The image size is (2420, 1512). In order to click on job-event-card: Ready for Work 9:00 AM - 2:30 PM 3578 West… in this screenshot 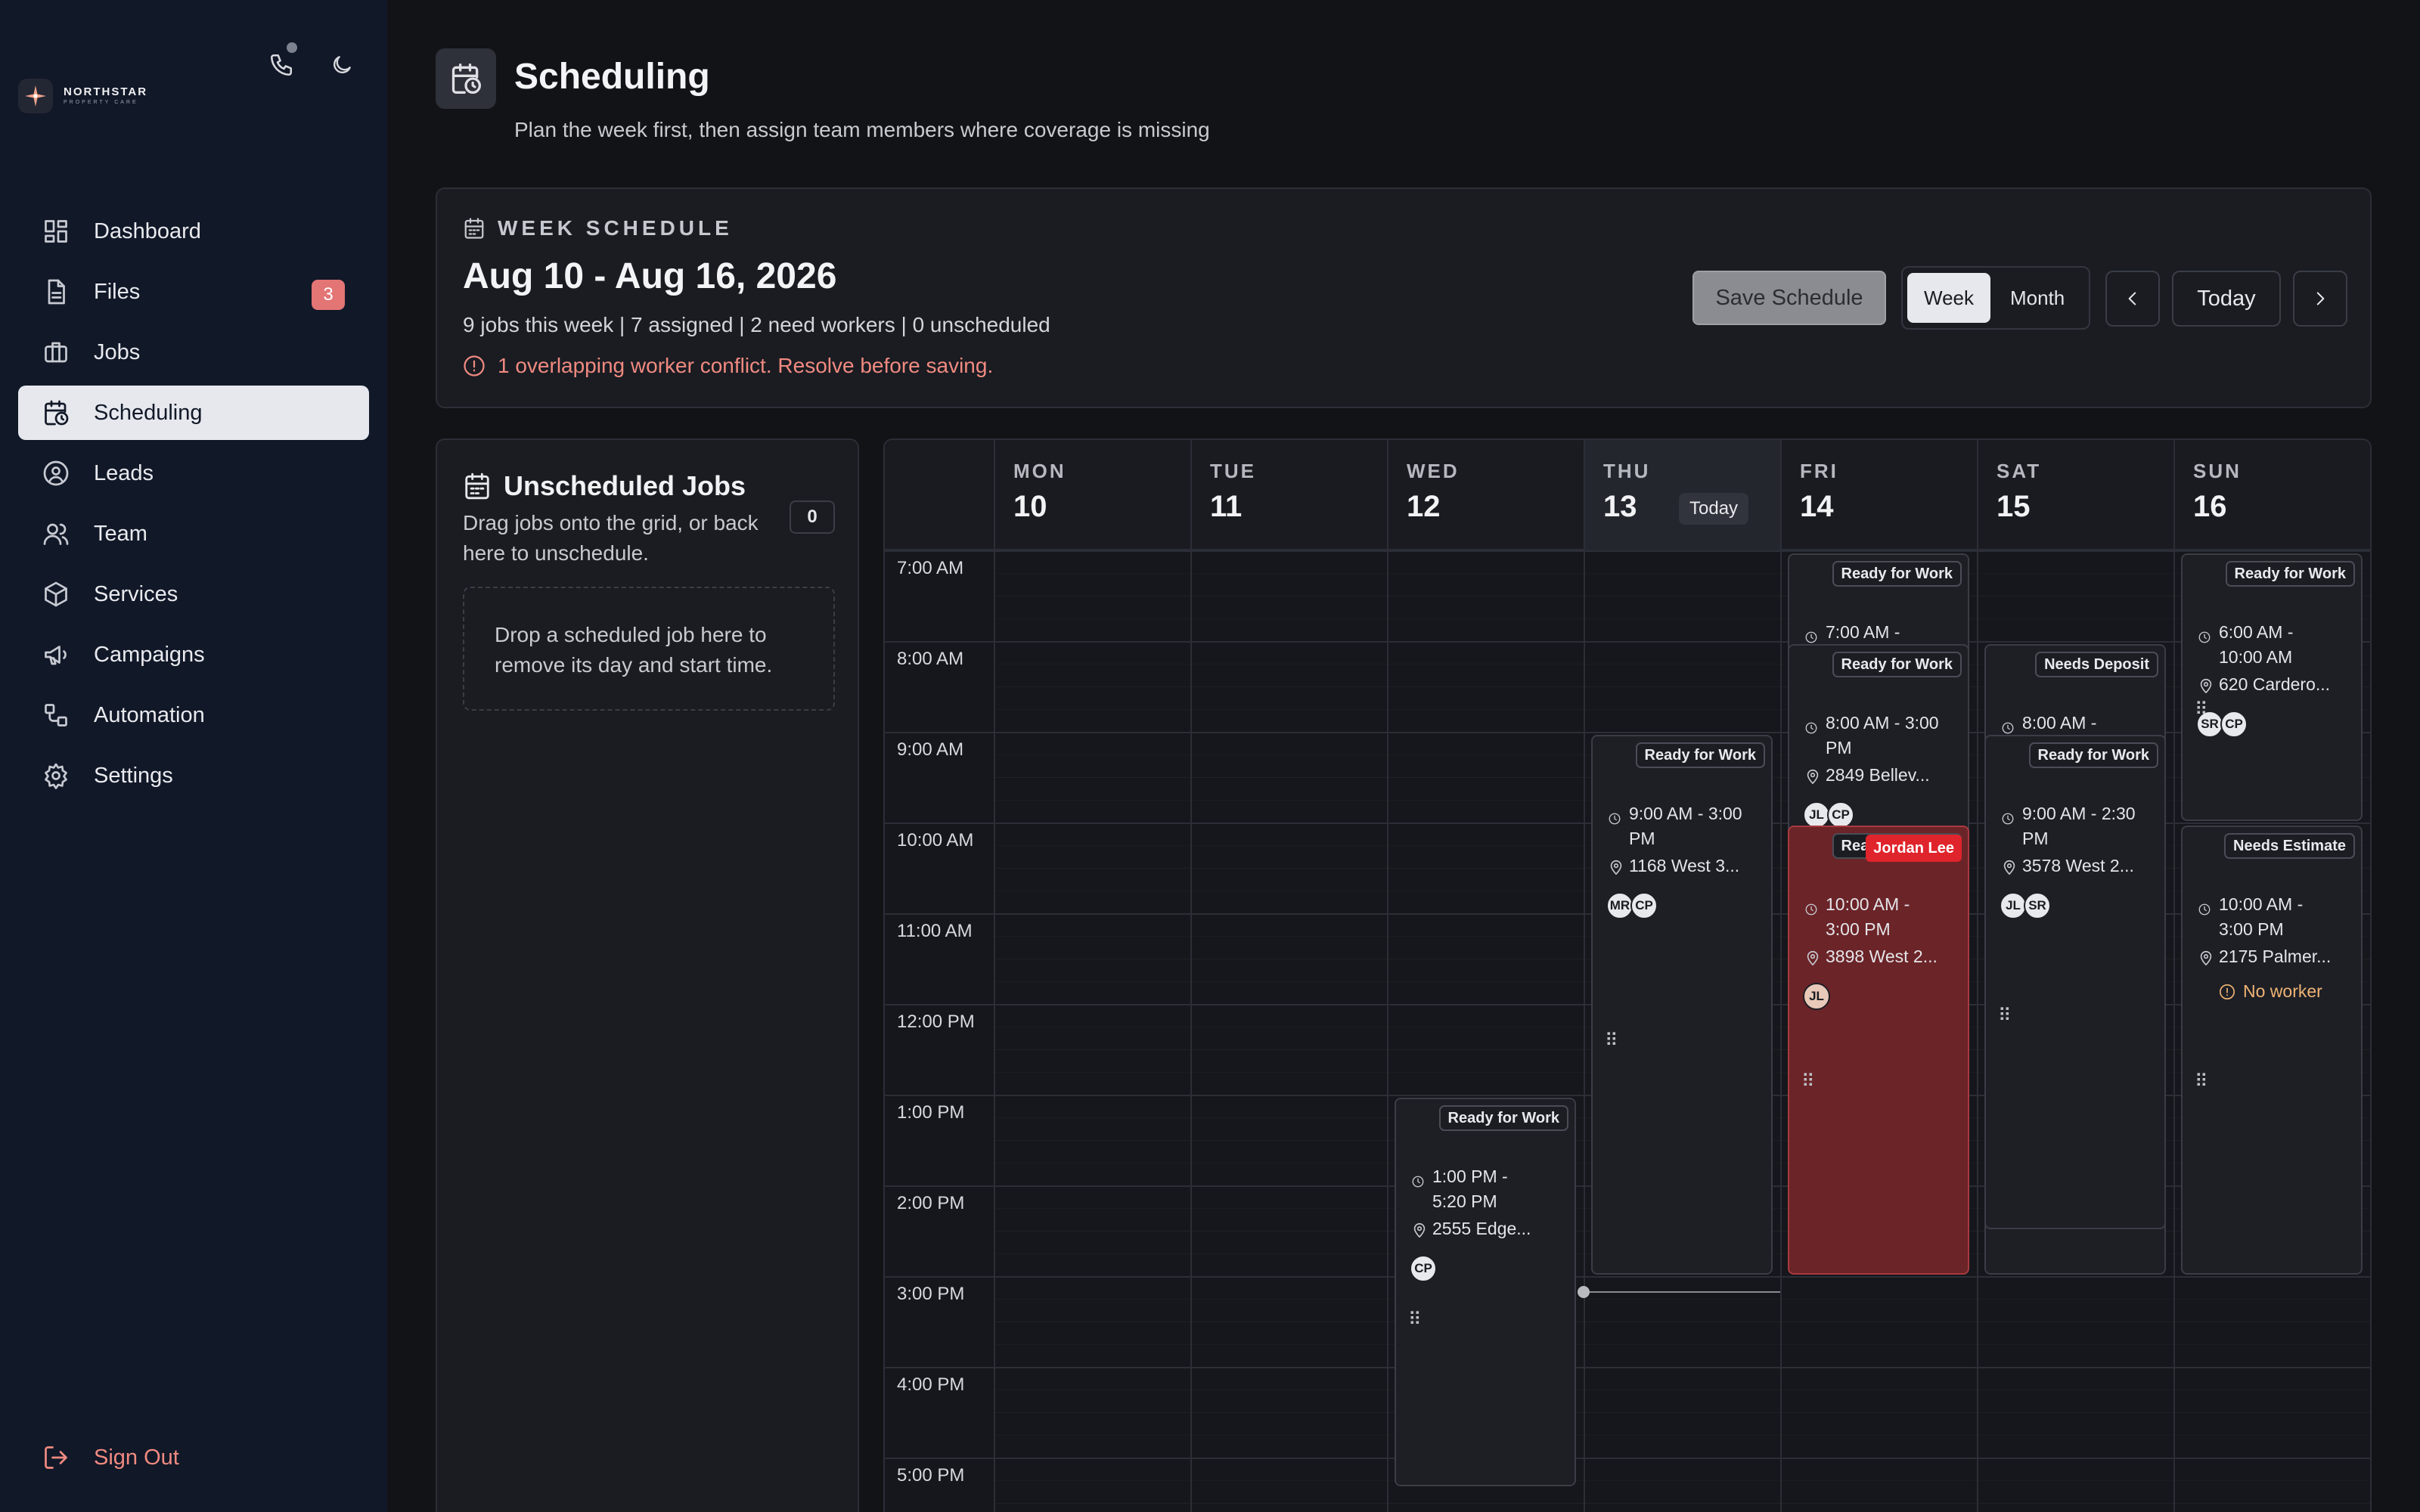, I will do `click(2075, 982)`.